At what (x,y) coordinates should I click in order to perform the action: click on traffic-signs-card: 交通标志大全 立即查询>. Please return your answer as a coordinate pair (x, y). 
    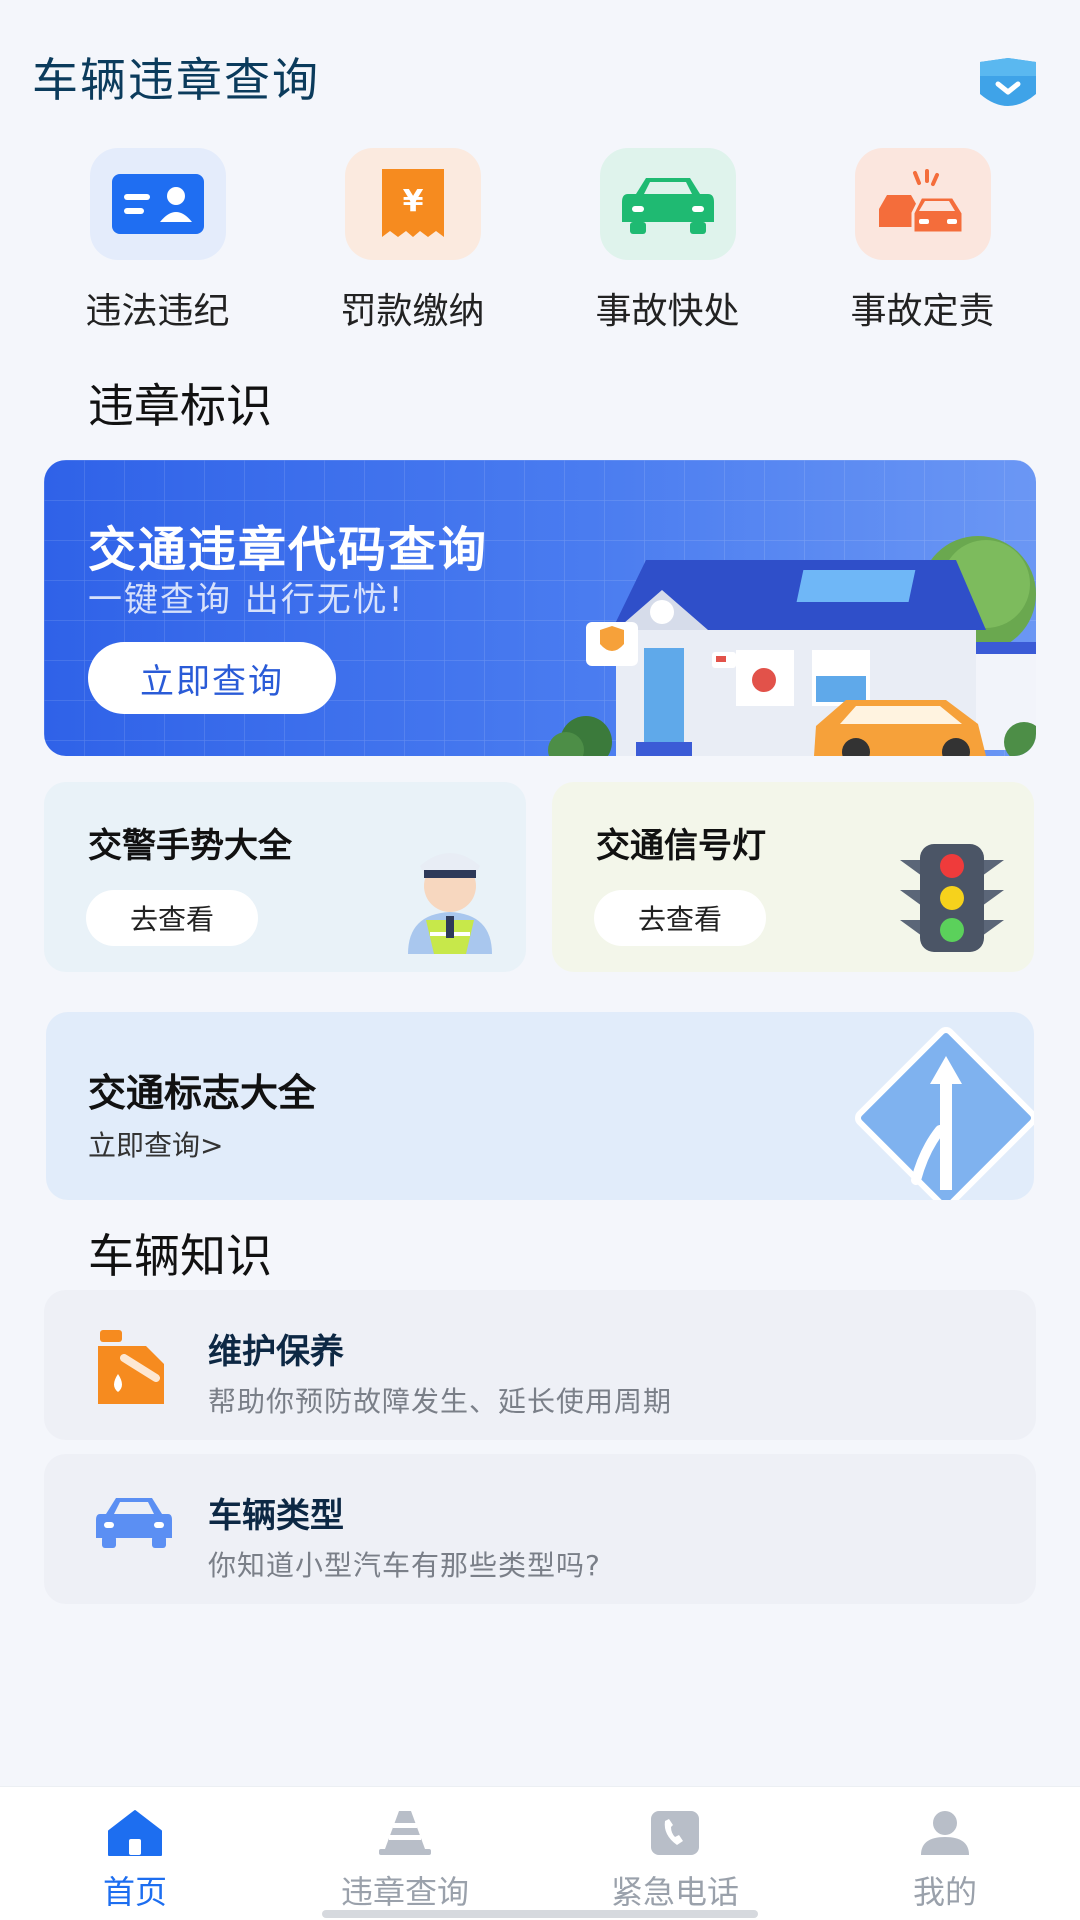
    Looking at the image, I should click on (540, 1106).